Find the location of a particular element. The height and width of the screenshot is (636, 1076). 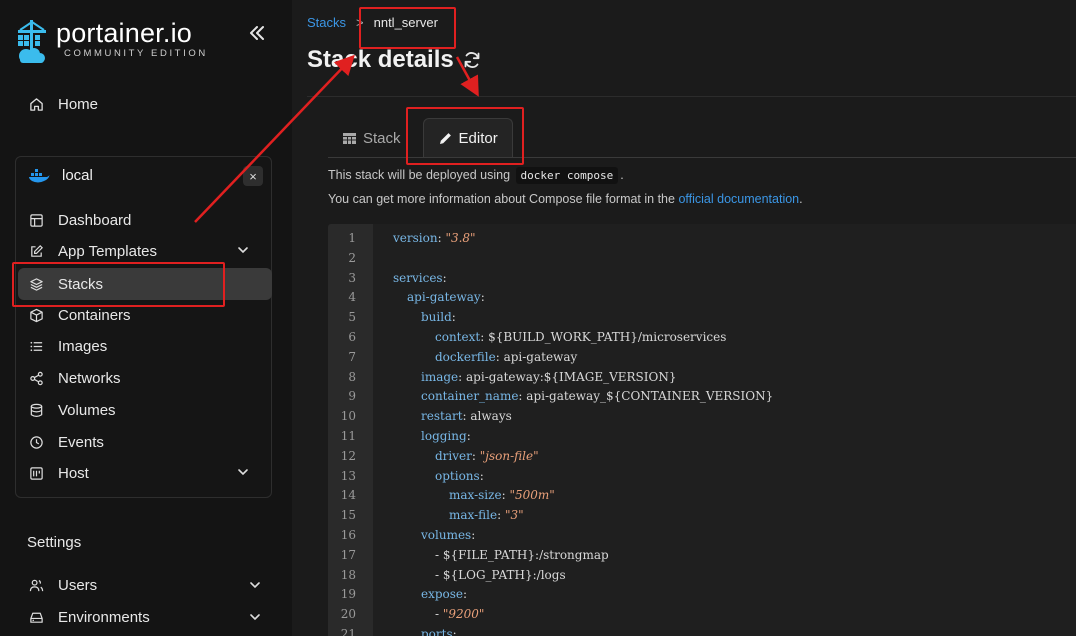

yaml-value: api-gateway_${CONTAINER_VERSION} is located at coordinates (650, 396).